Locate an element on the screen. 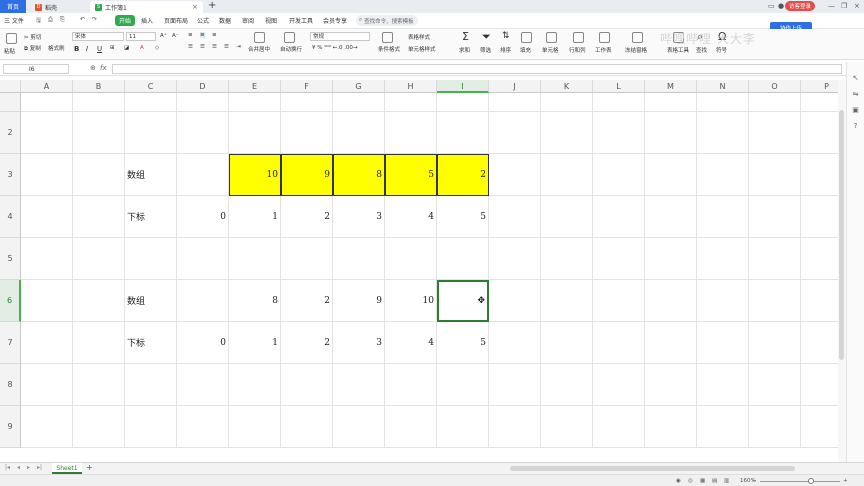  cell-k2 is located at coordinates (567, 133).